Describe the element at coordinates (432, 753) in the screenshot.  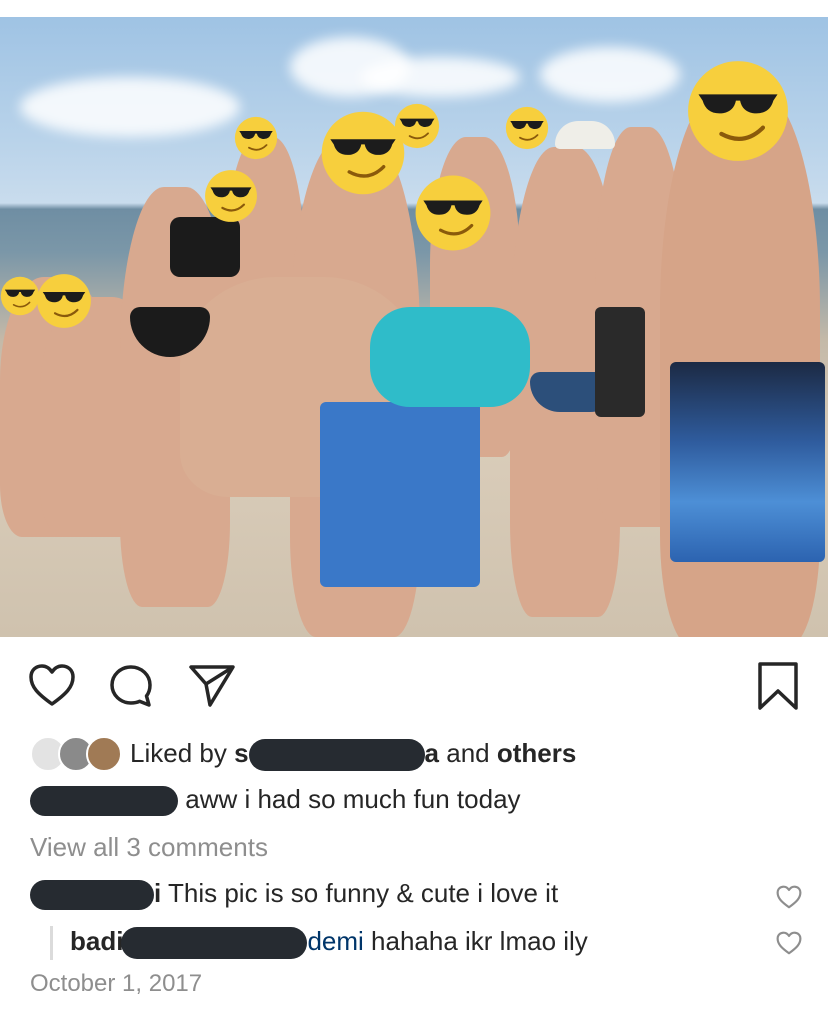
I see `liker-username-end: a` at that location.